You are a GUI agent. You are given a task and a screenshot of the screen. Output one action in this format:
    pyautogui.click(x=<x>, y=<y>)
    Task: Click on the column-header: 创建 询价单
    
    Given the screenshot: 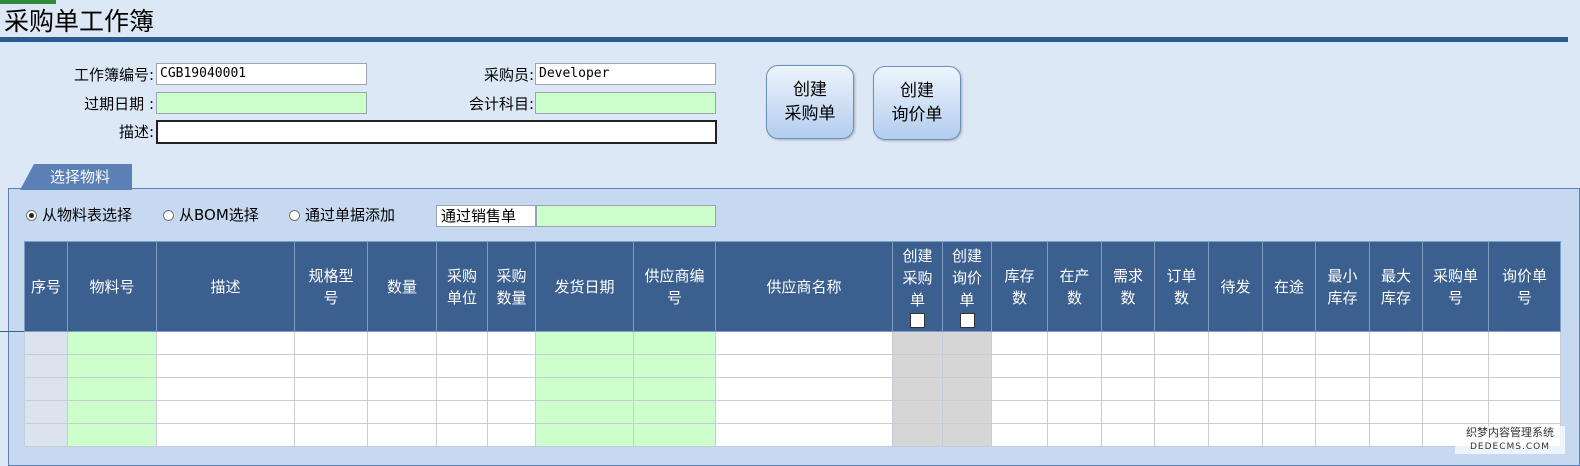 What is the action you would take?
    pyautogui.click(x=967, y=286)
    